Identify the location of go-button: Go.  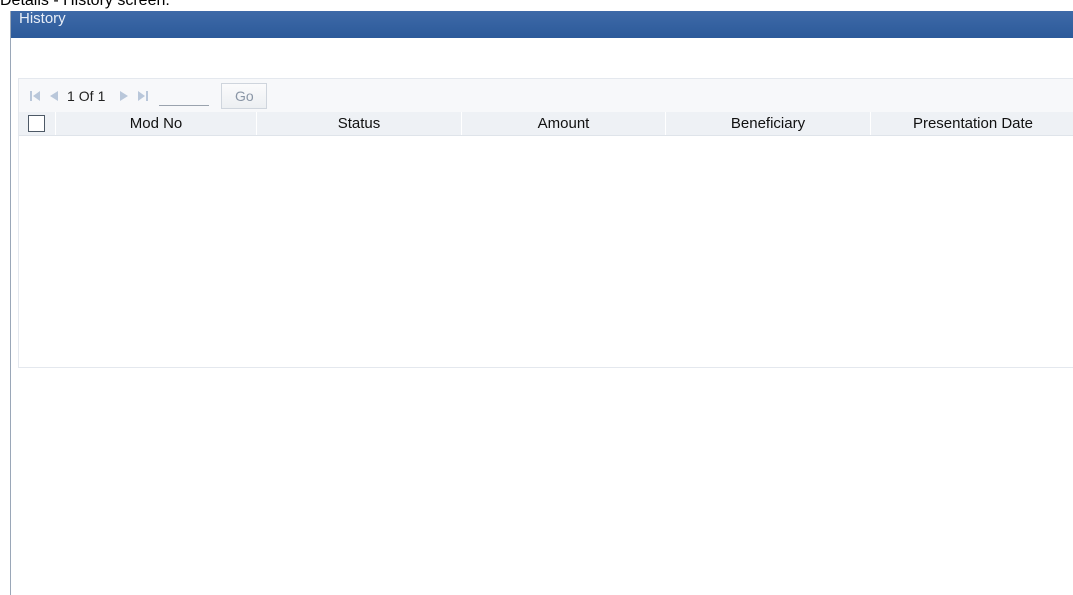
(244, 95).